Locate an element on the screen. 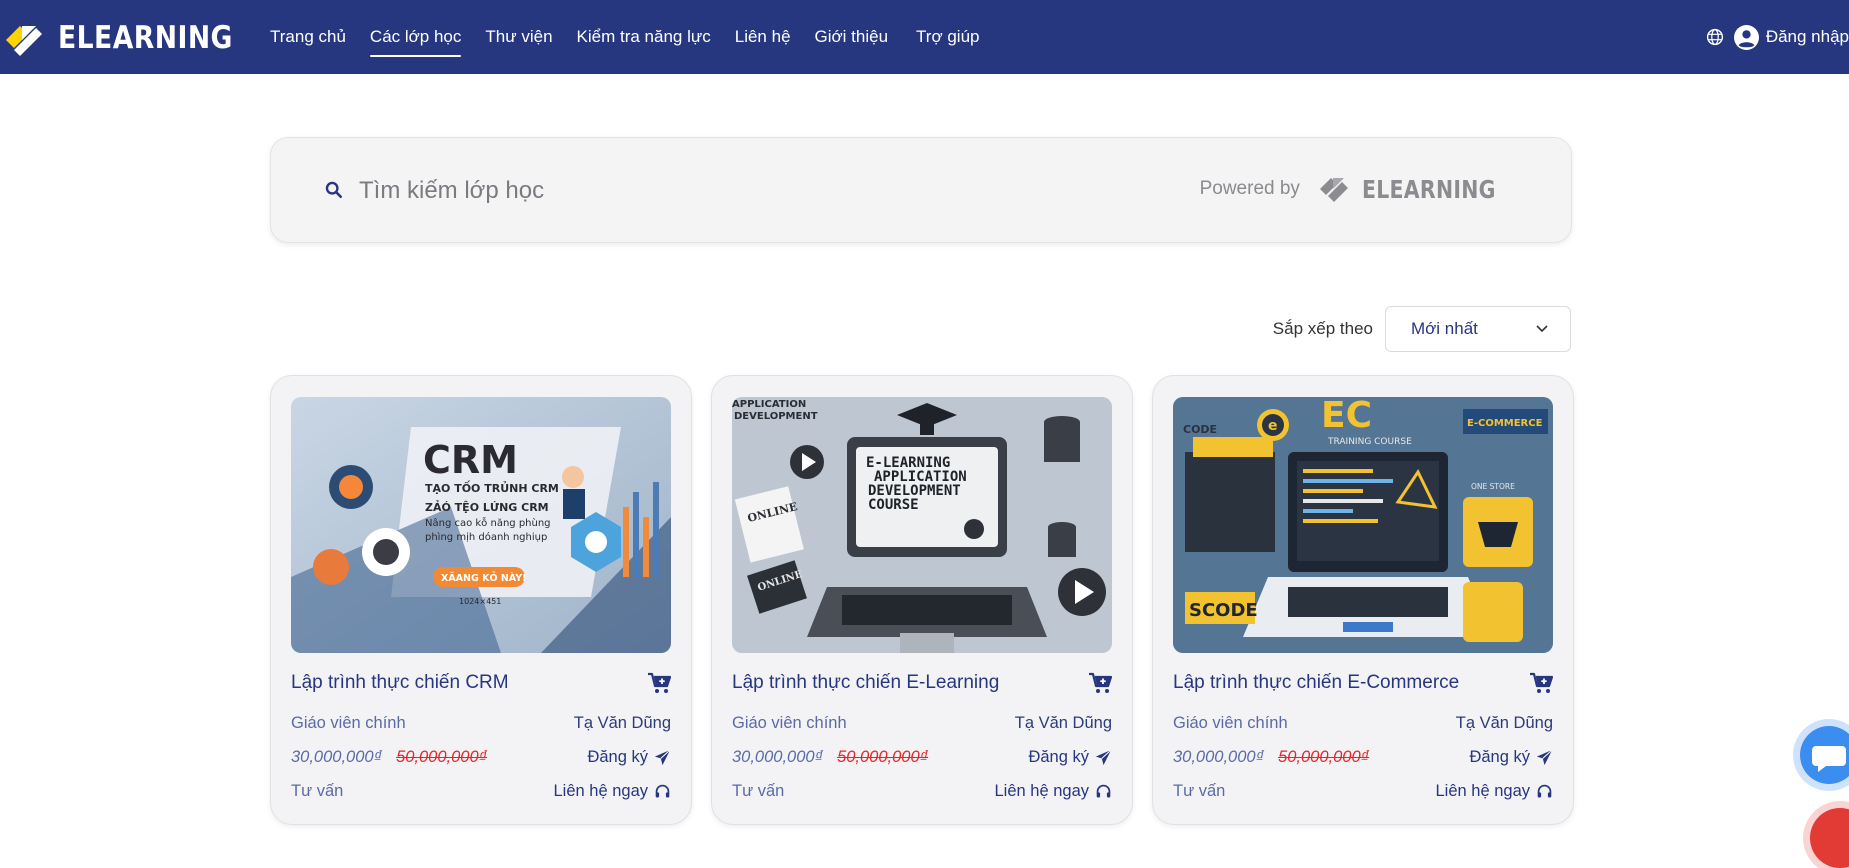 The height and width of the screenshot is (868, 1849). login-button: Đăng nhập is located at coordinates (1791, 37).